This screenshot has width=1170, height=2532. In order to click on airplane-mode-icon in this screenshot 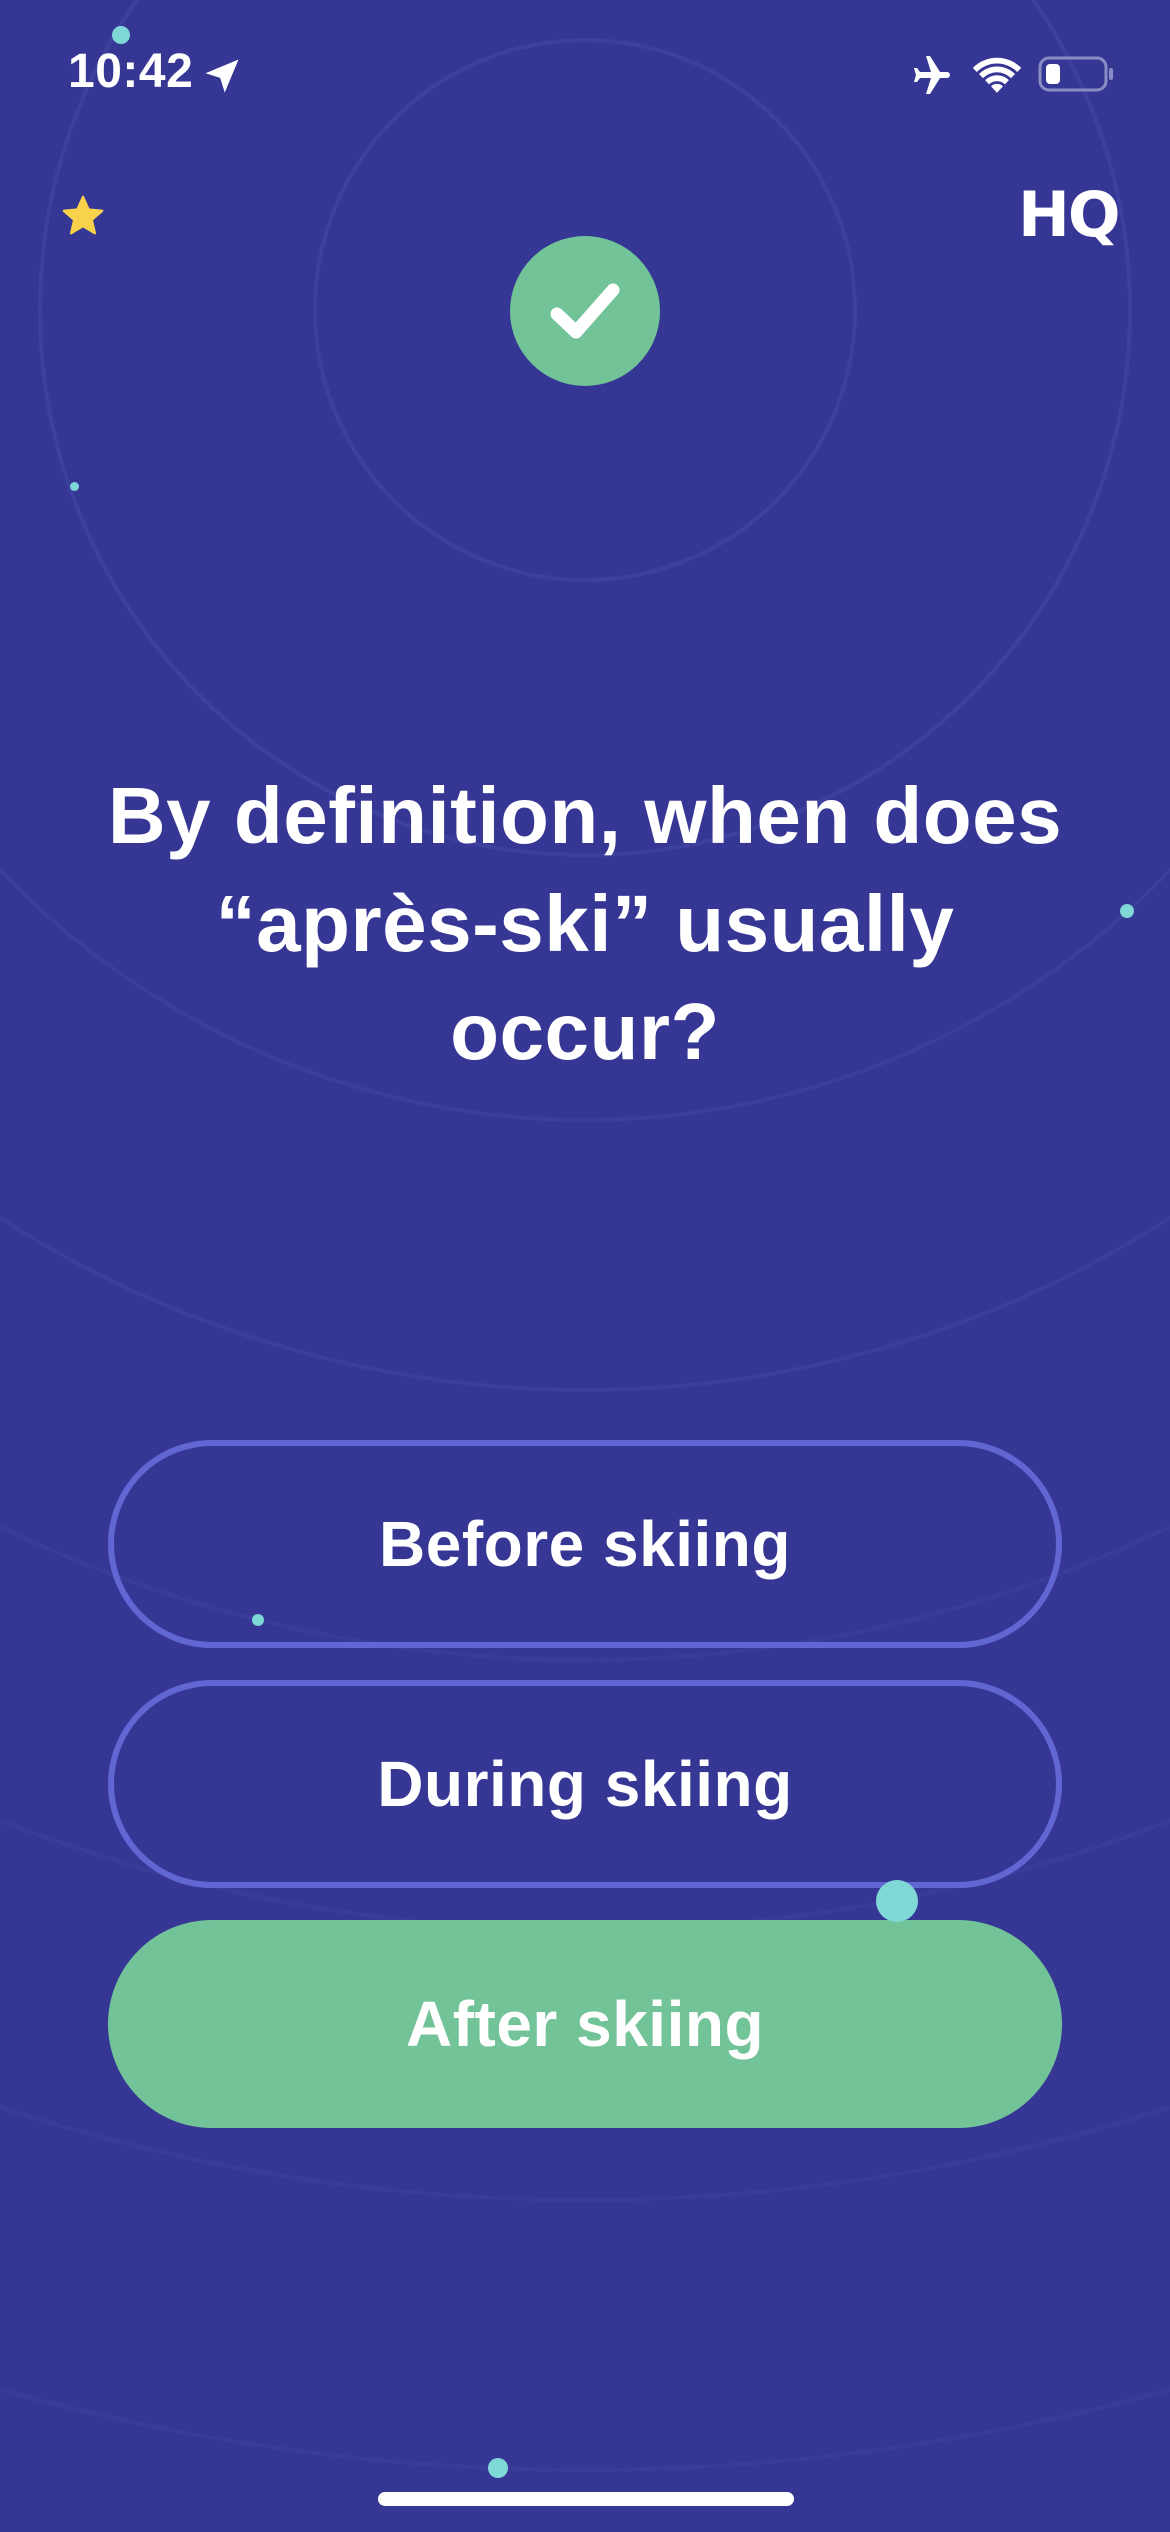, I will do `click(932, 75)`.